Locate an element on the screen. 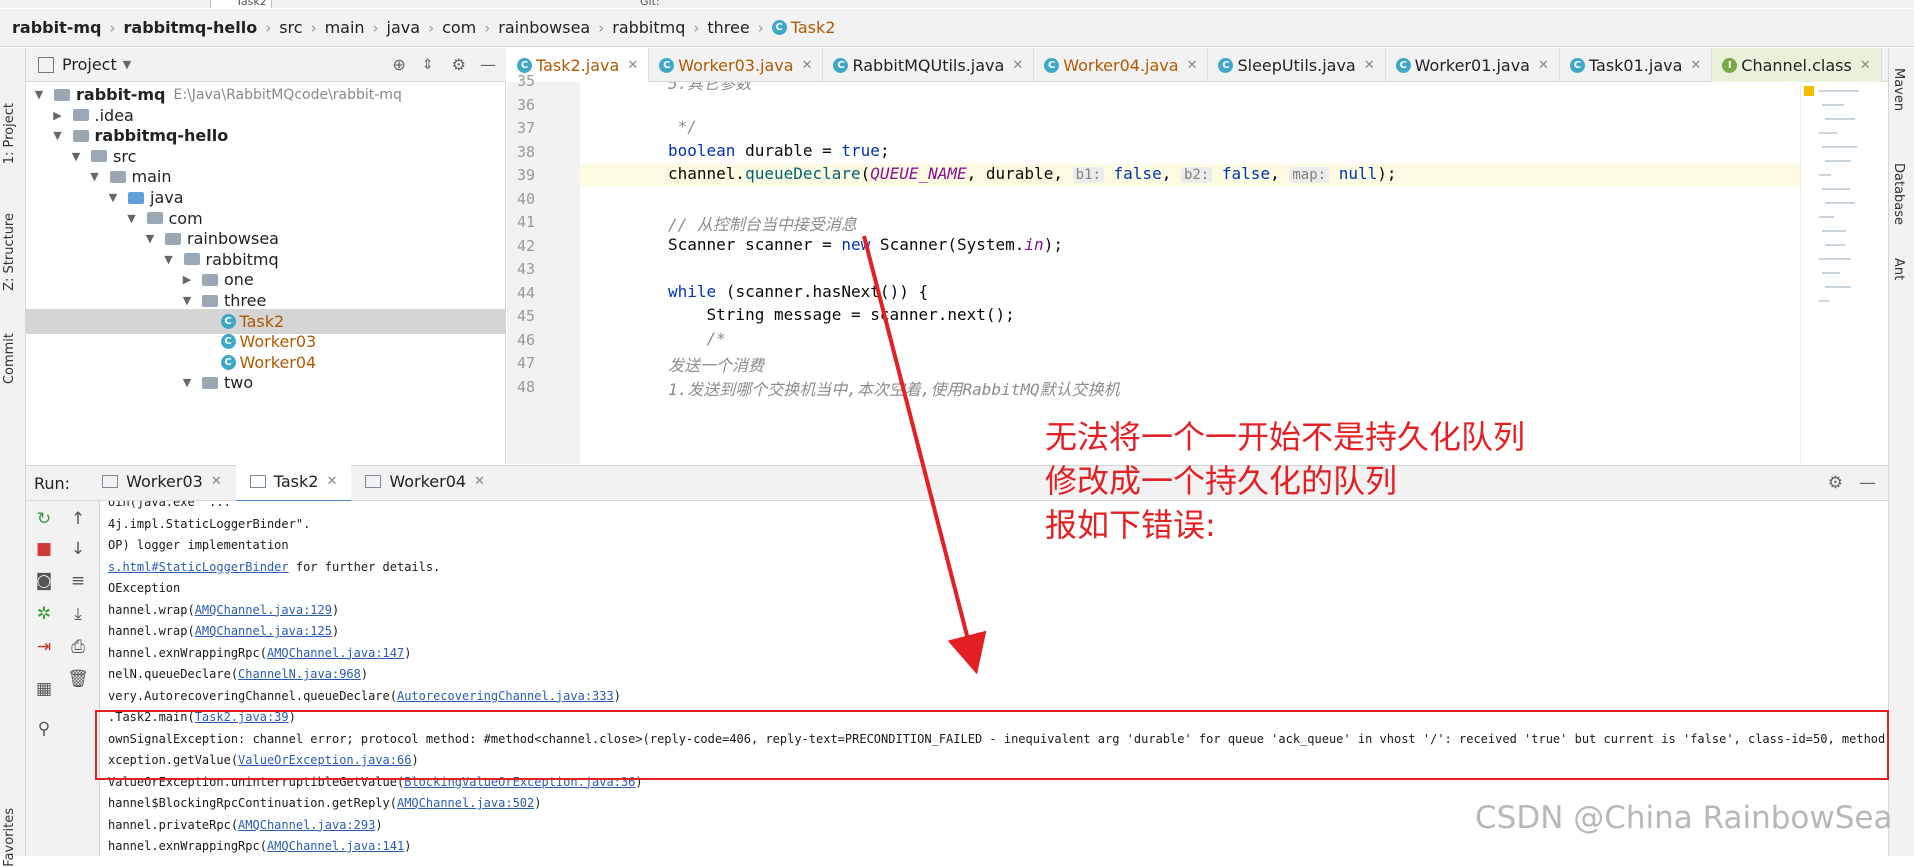 This screenshot has height=867, width=1914. trash-icon: 🗑 is located at coordinates (78, 679).